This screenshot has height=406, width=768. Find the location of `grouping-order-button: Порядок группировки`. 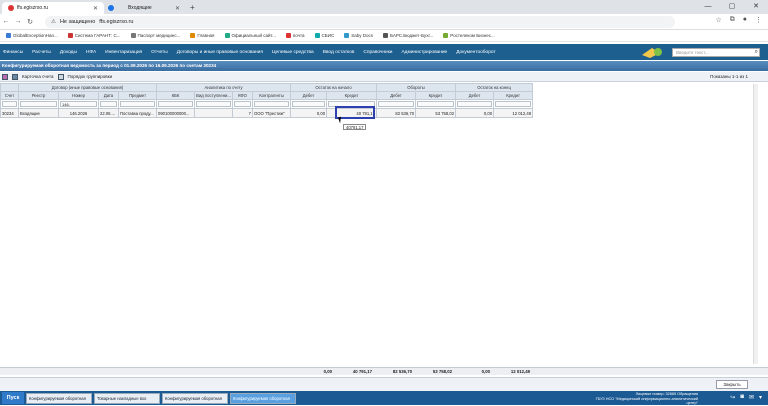

grouping-order-button: Порядок группировки is located at coordinates (90, 76).